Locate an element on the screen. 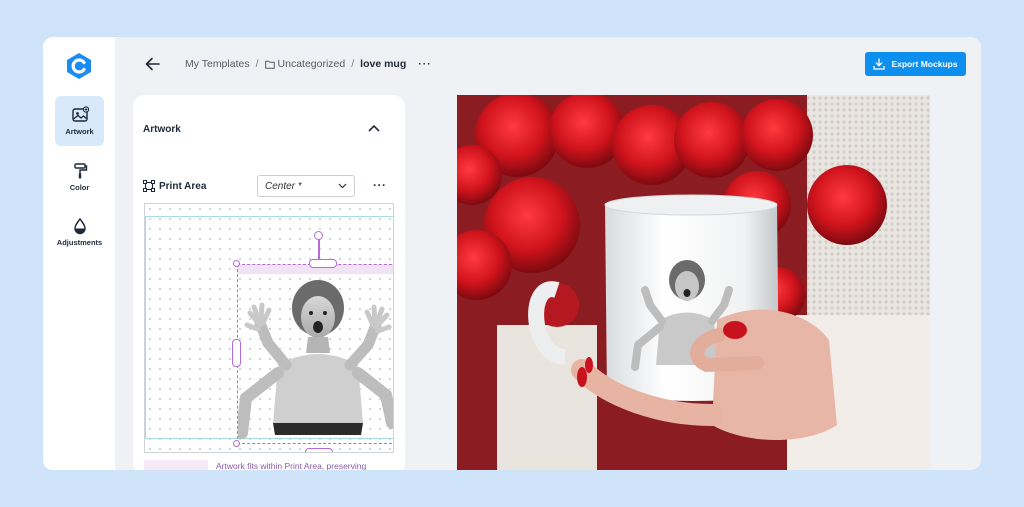  rail-item-color: Color is located at coordinates (79, 177).